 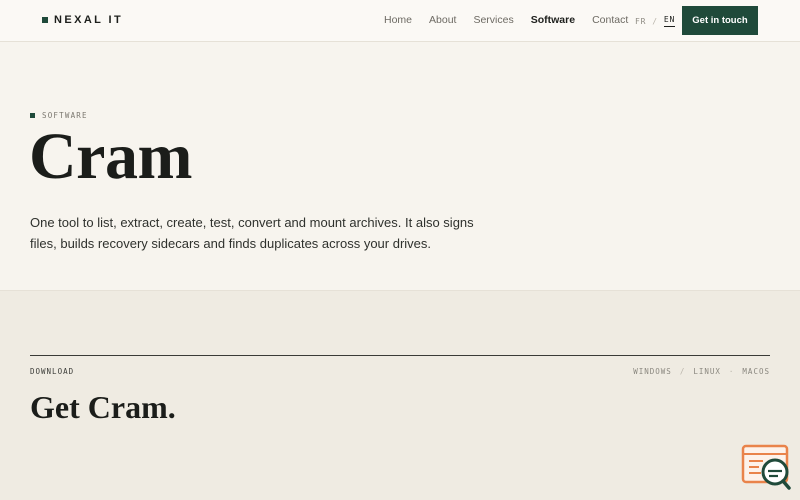 I want to click on platform-linux: LINUX, so click(x=707, y=371).